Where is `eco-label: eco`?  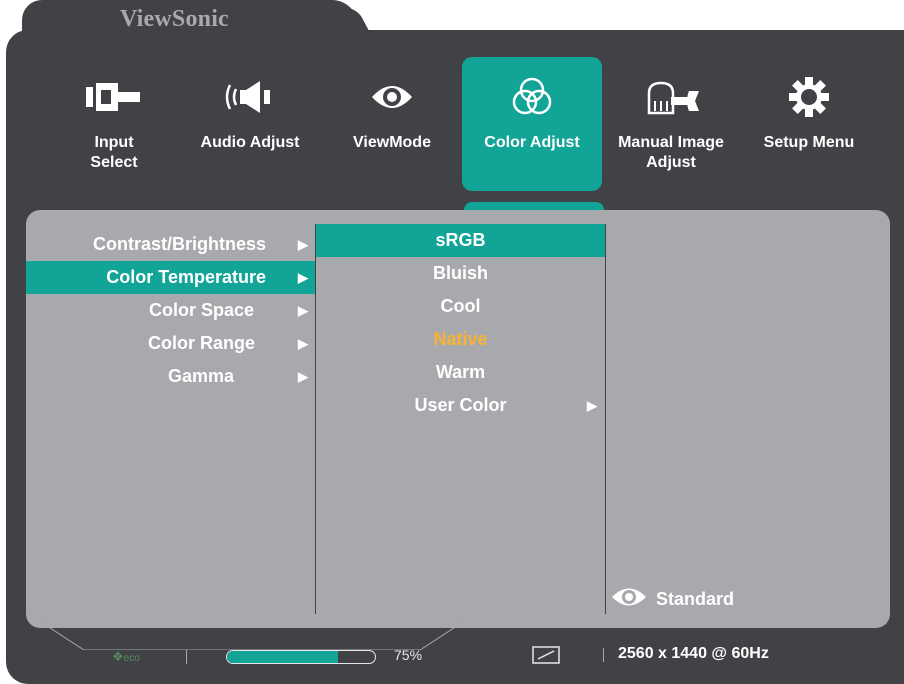 eco-label: eco is located at coordinates (131, 658).